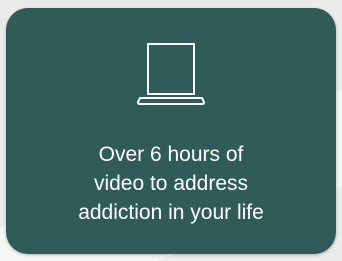  What do you see at coordinates (171, 154) in the screenshot?
I see `caption-line-1: Over 6 hours of` at bounding box center [171, 154].